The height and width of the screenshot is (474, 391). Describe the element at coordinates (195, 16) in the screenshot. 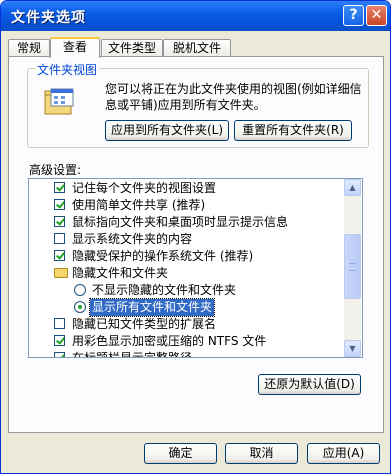

I see `title-bar: 文件夹选项 ? ✕` at that location.